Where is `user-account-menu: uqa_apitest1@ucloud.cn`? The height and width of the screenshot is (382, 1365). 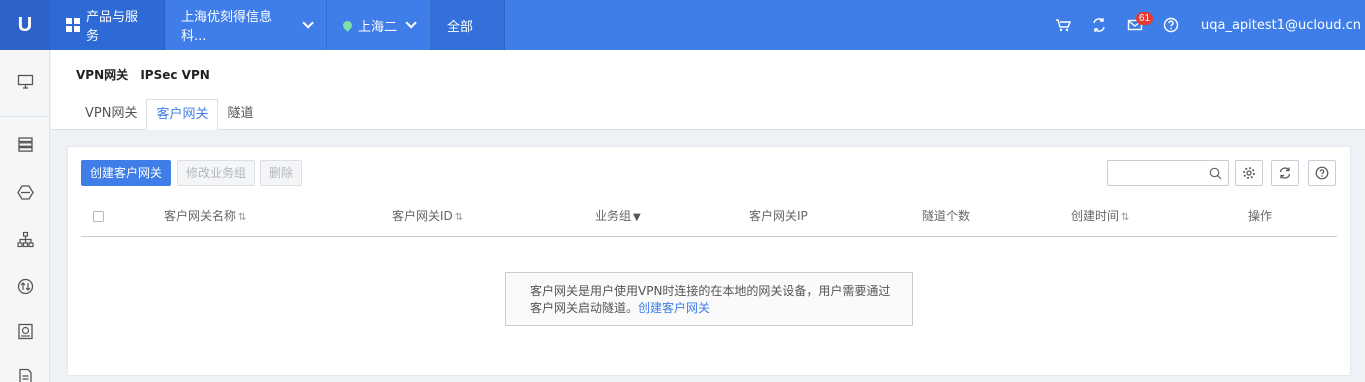 user-account-menu: uqa_apitest1@ucloud.cn is located at coordinates (1277, 25).